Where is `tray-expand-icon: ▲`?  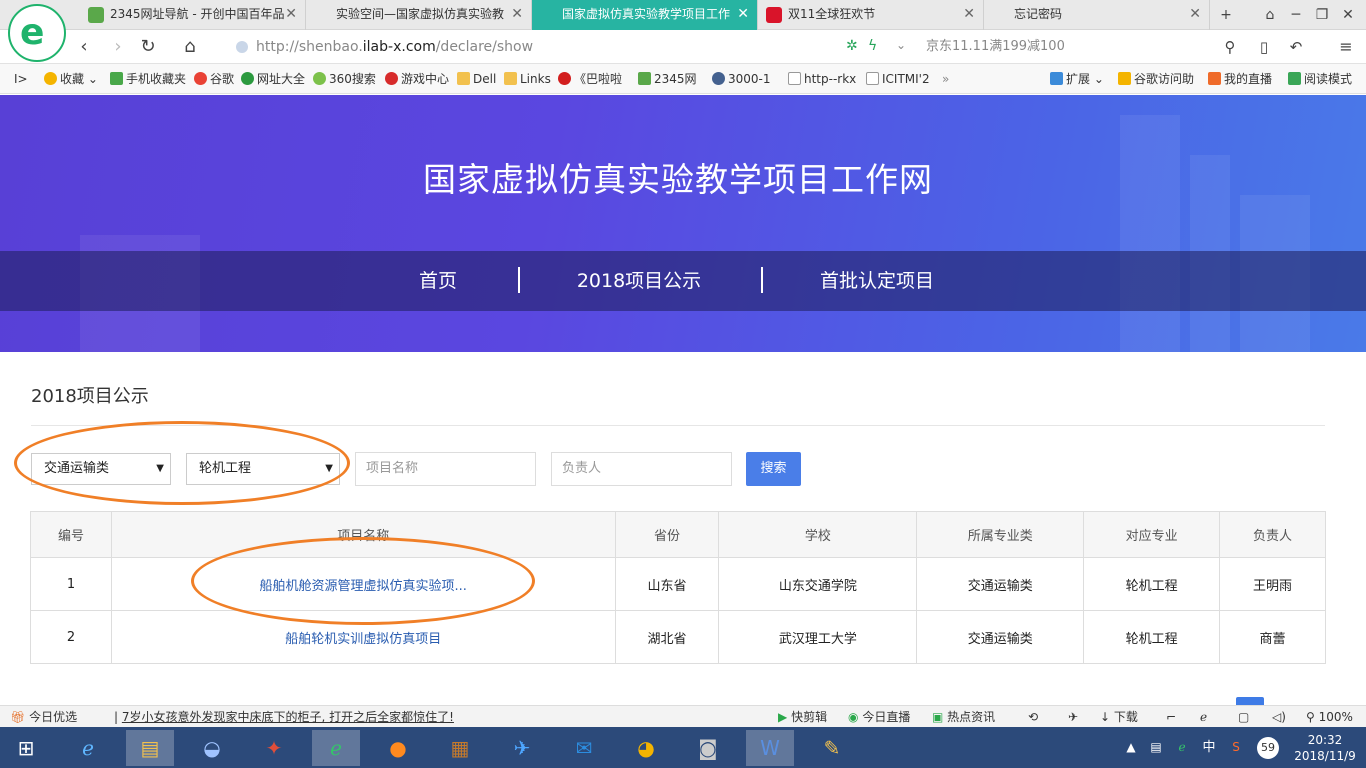
tray-expand-icon: ▲ is located at coordinates (1131, 747).